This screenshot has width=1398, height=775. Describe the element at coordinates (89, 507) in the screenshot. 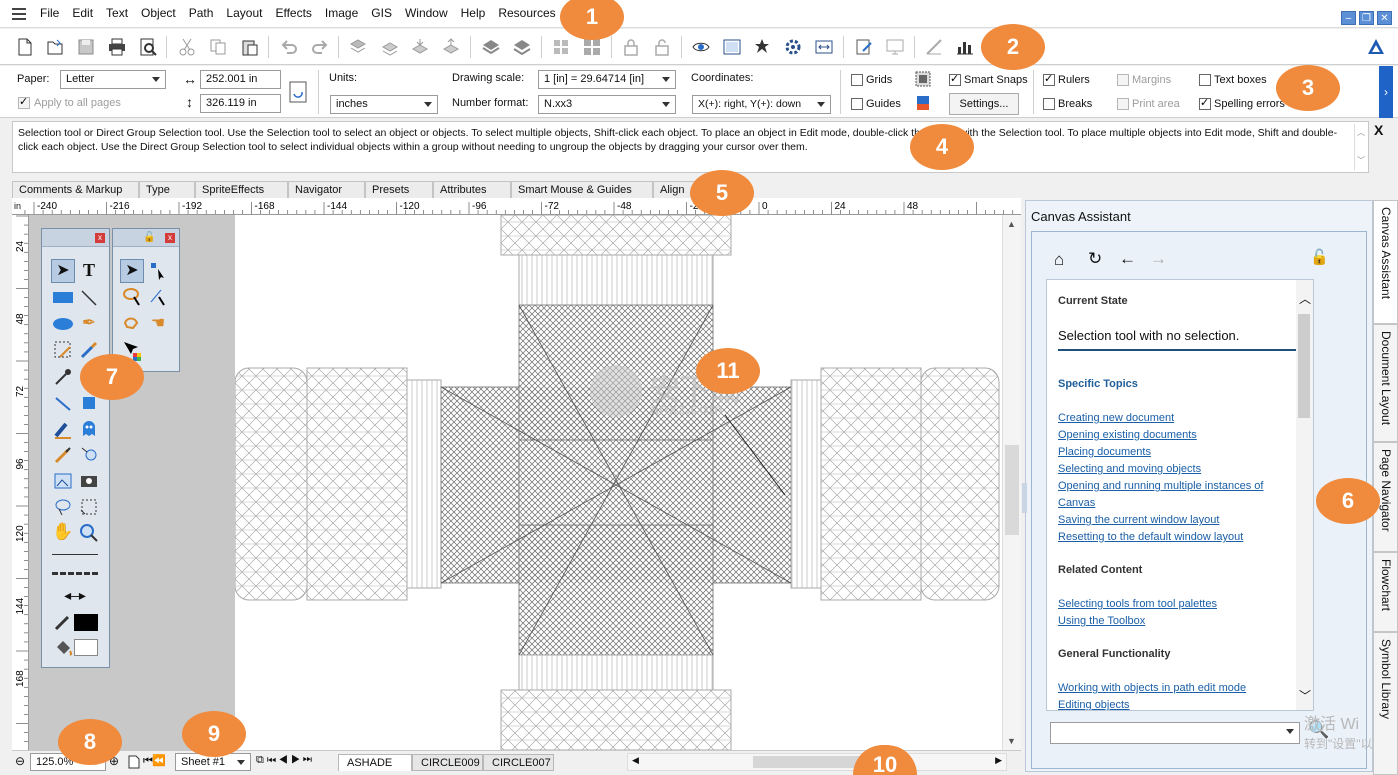

I see `crop-tool-icon` at that location.